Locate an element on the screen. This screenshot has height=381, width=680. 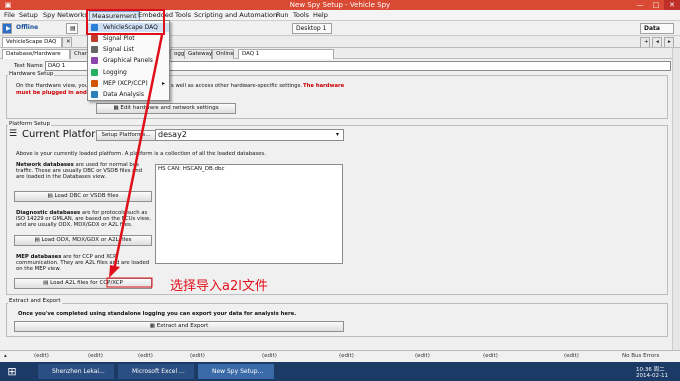
load-dbc-button: ▤ Load DBC or VSDB files is located at coordinates (83, 196).